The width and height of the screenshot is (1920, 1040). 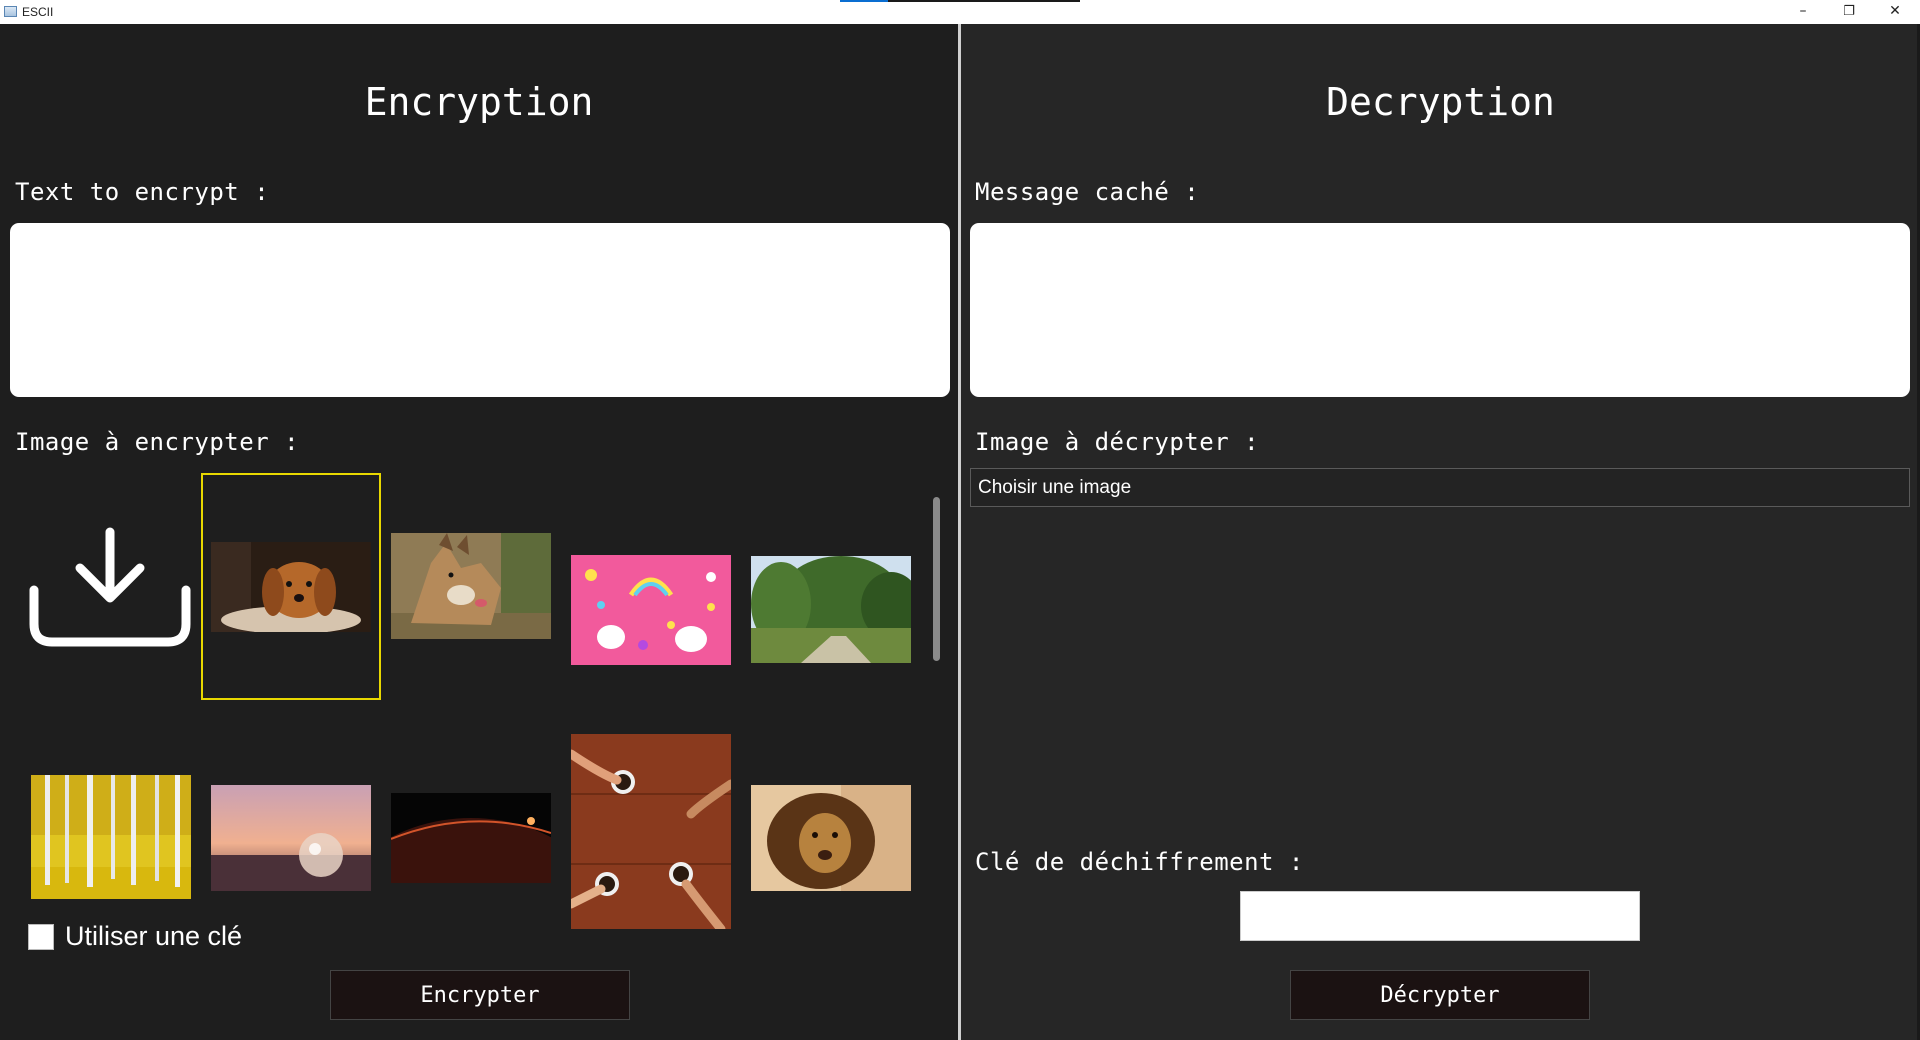 I want to click on gallery-scrollbar, so click(x=936, y=579).